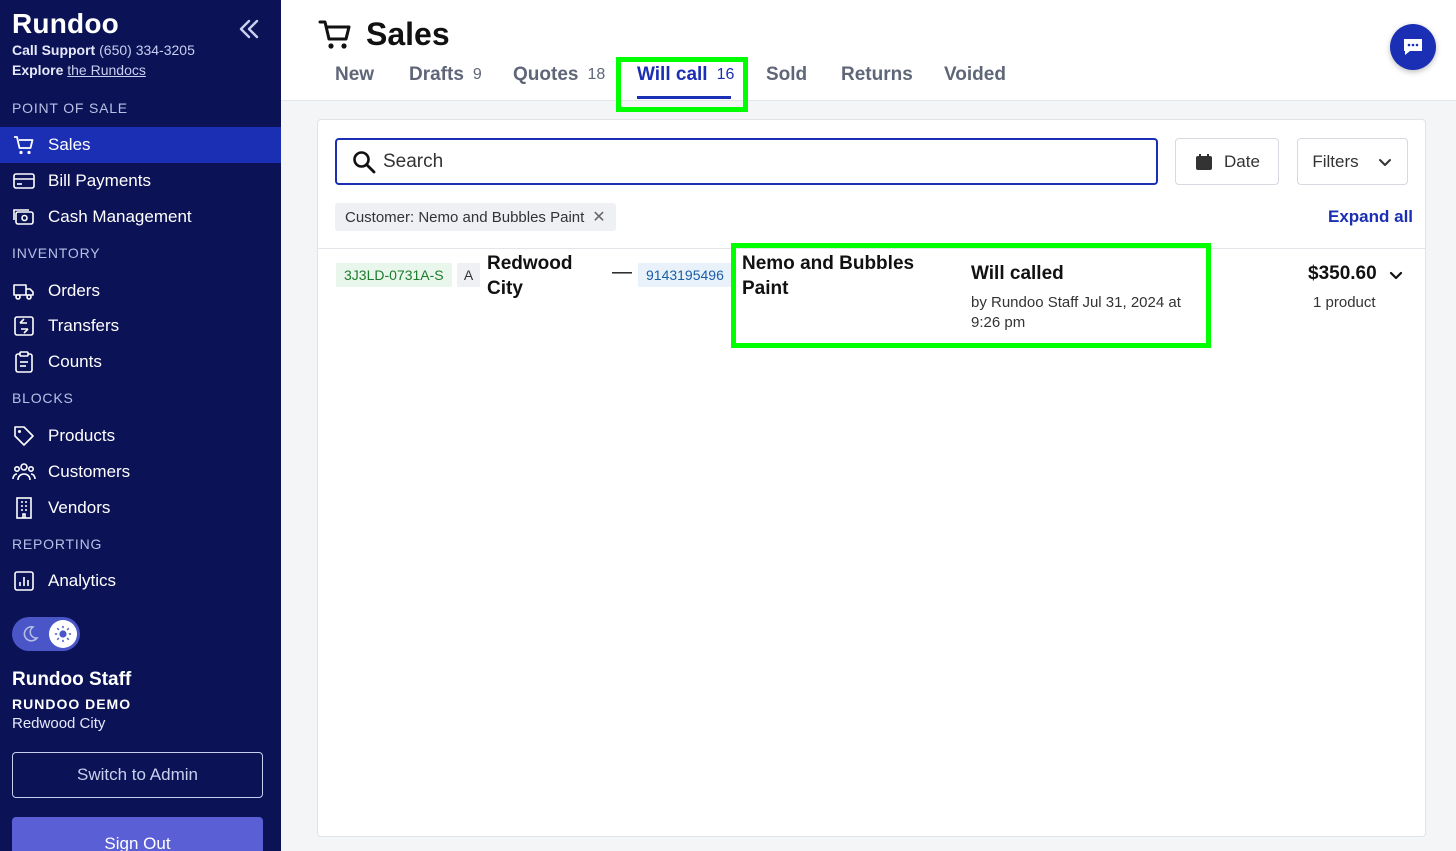  I want to click on tag-icon, so click(24, 436).